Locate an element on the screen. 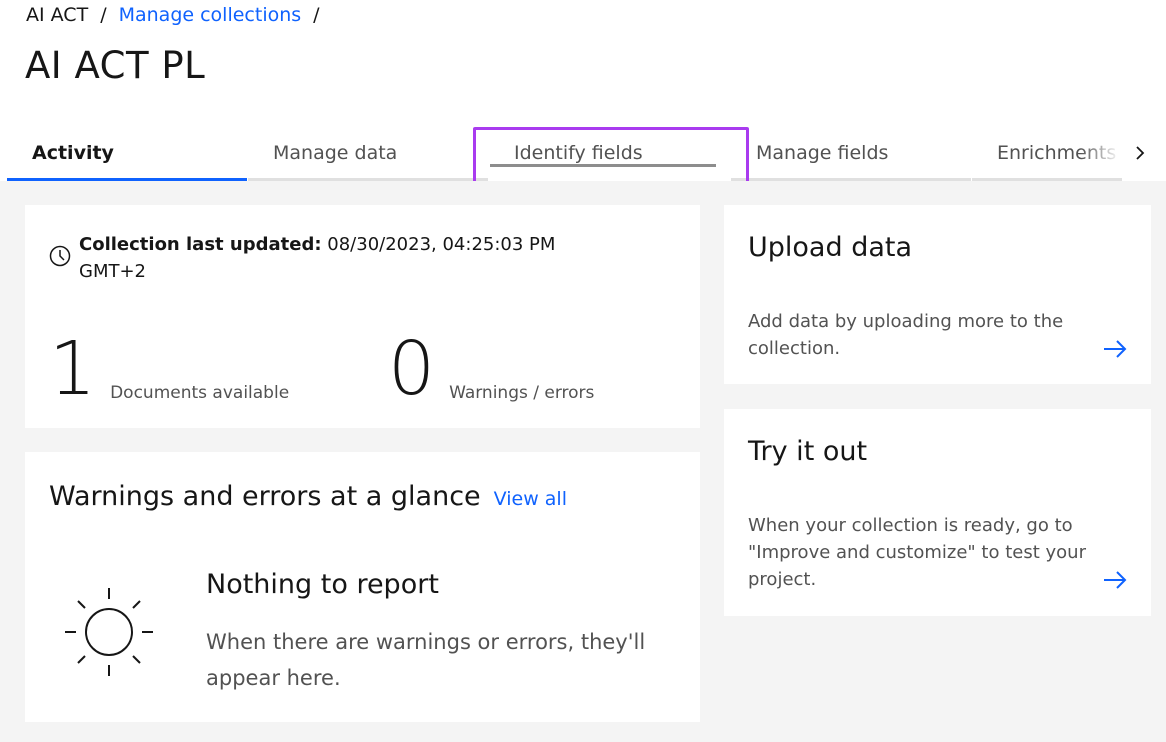 The height and width of the screenshot is (742, 1166). view-all-link: View all is located at coordinates (530, 499).